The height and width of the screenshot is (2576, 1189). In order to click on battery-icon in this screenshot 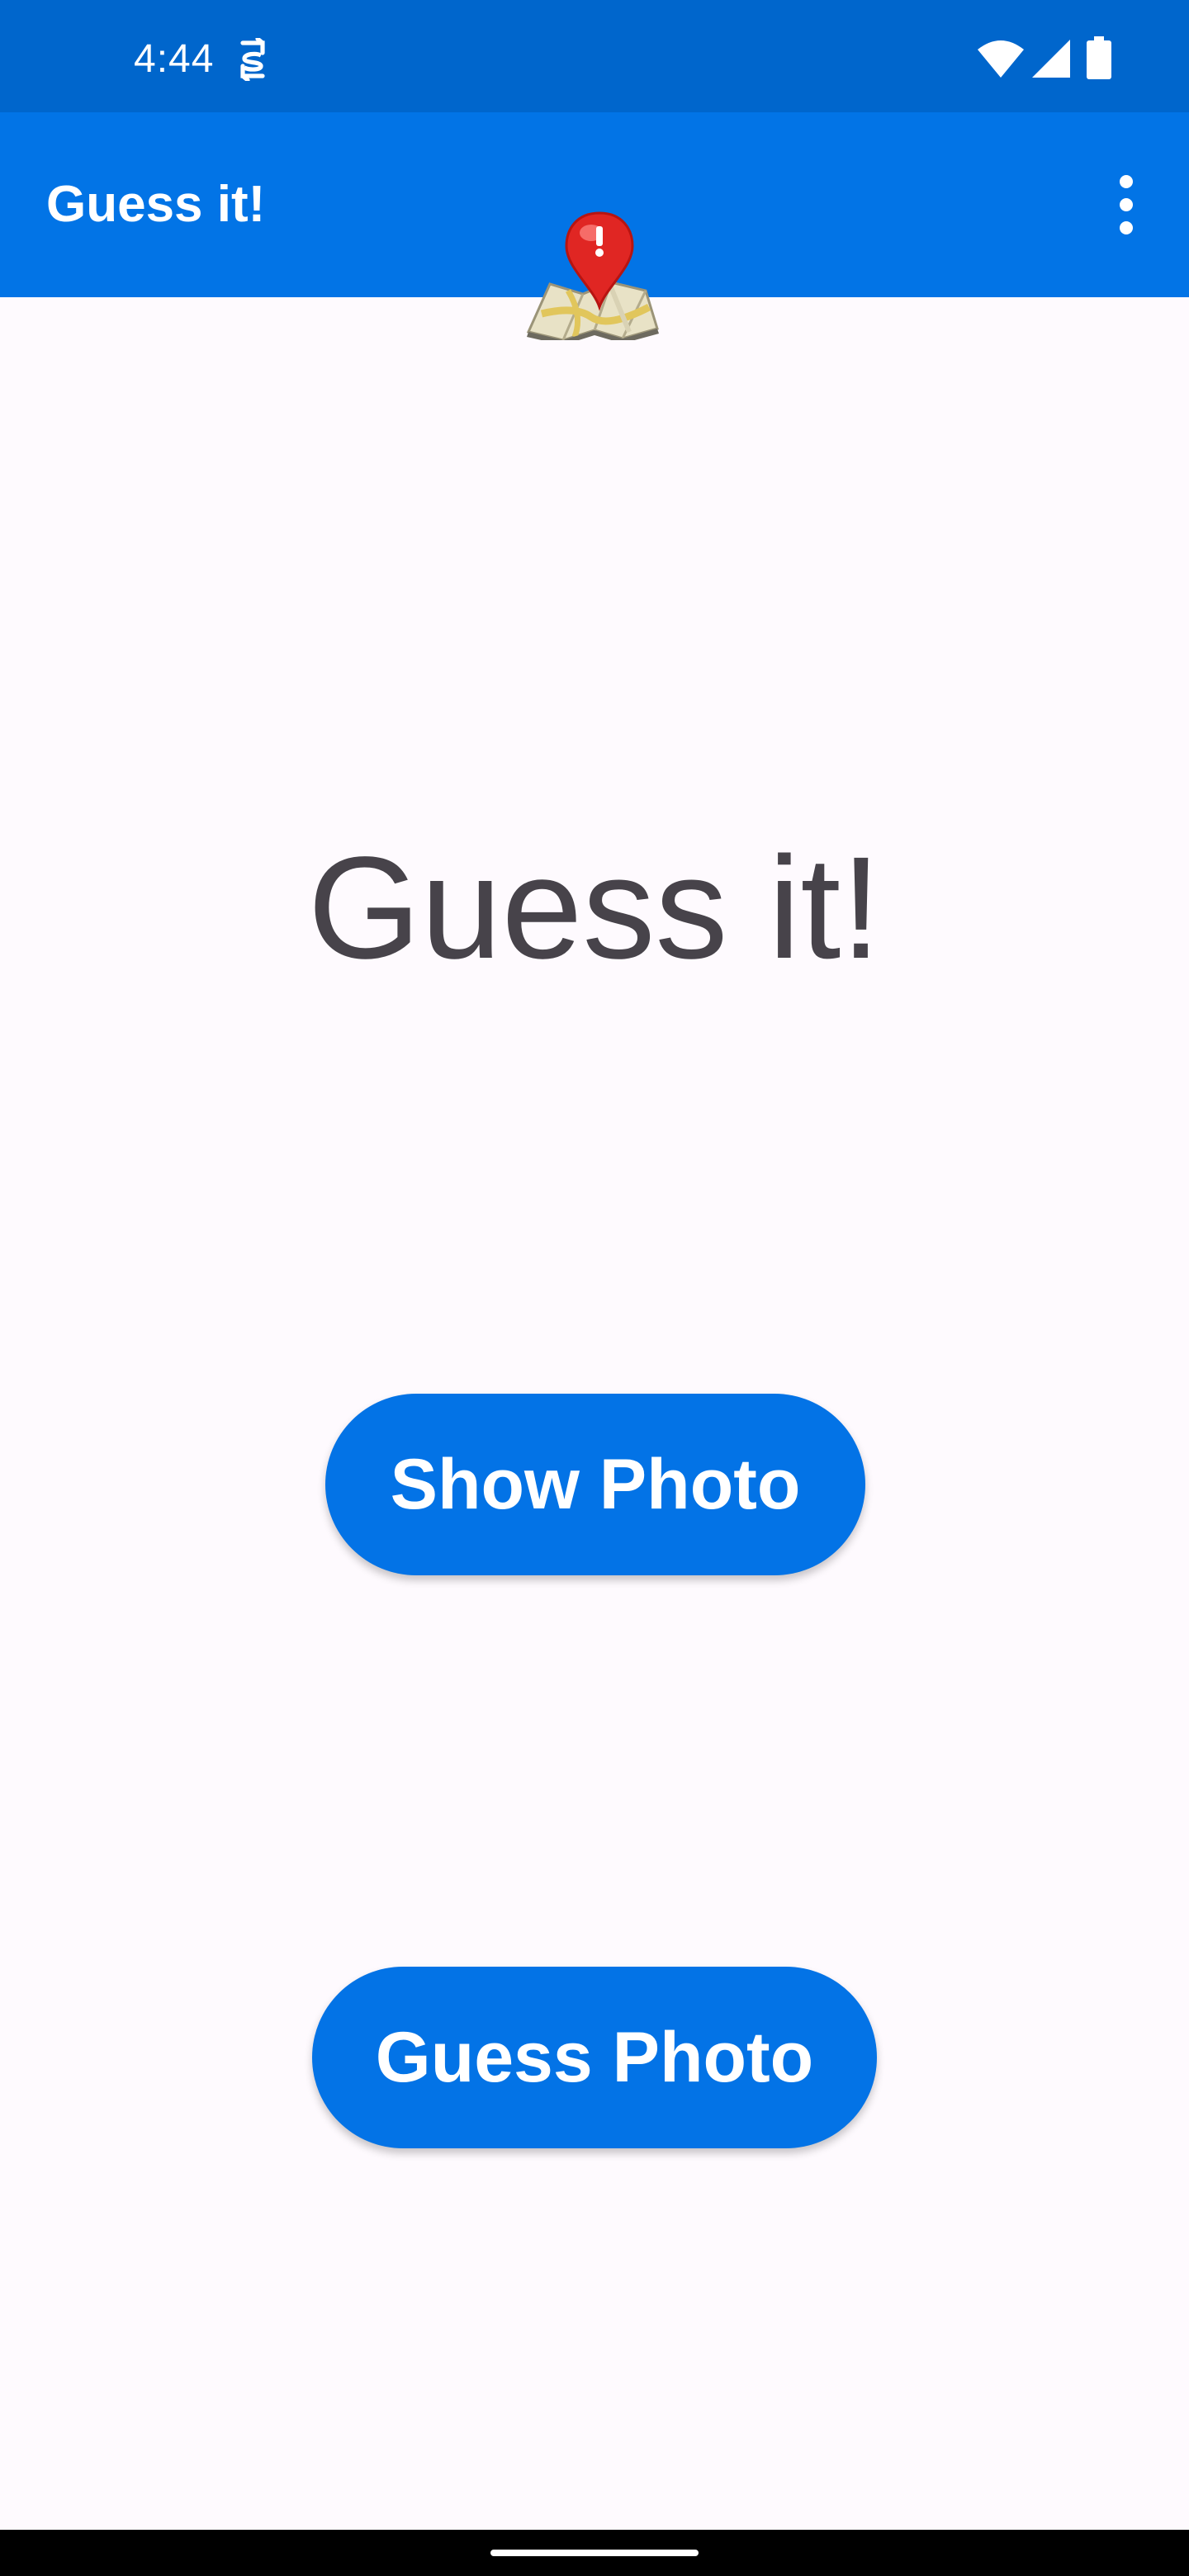, I will do `click(1099, 57)`.